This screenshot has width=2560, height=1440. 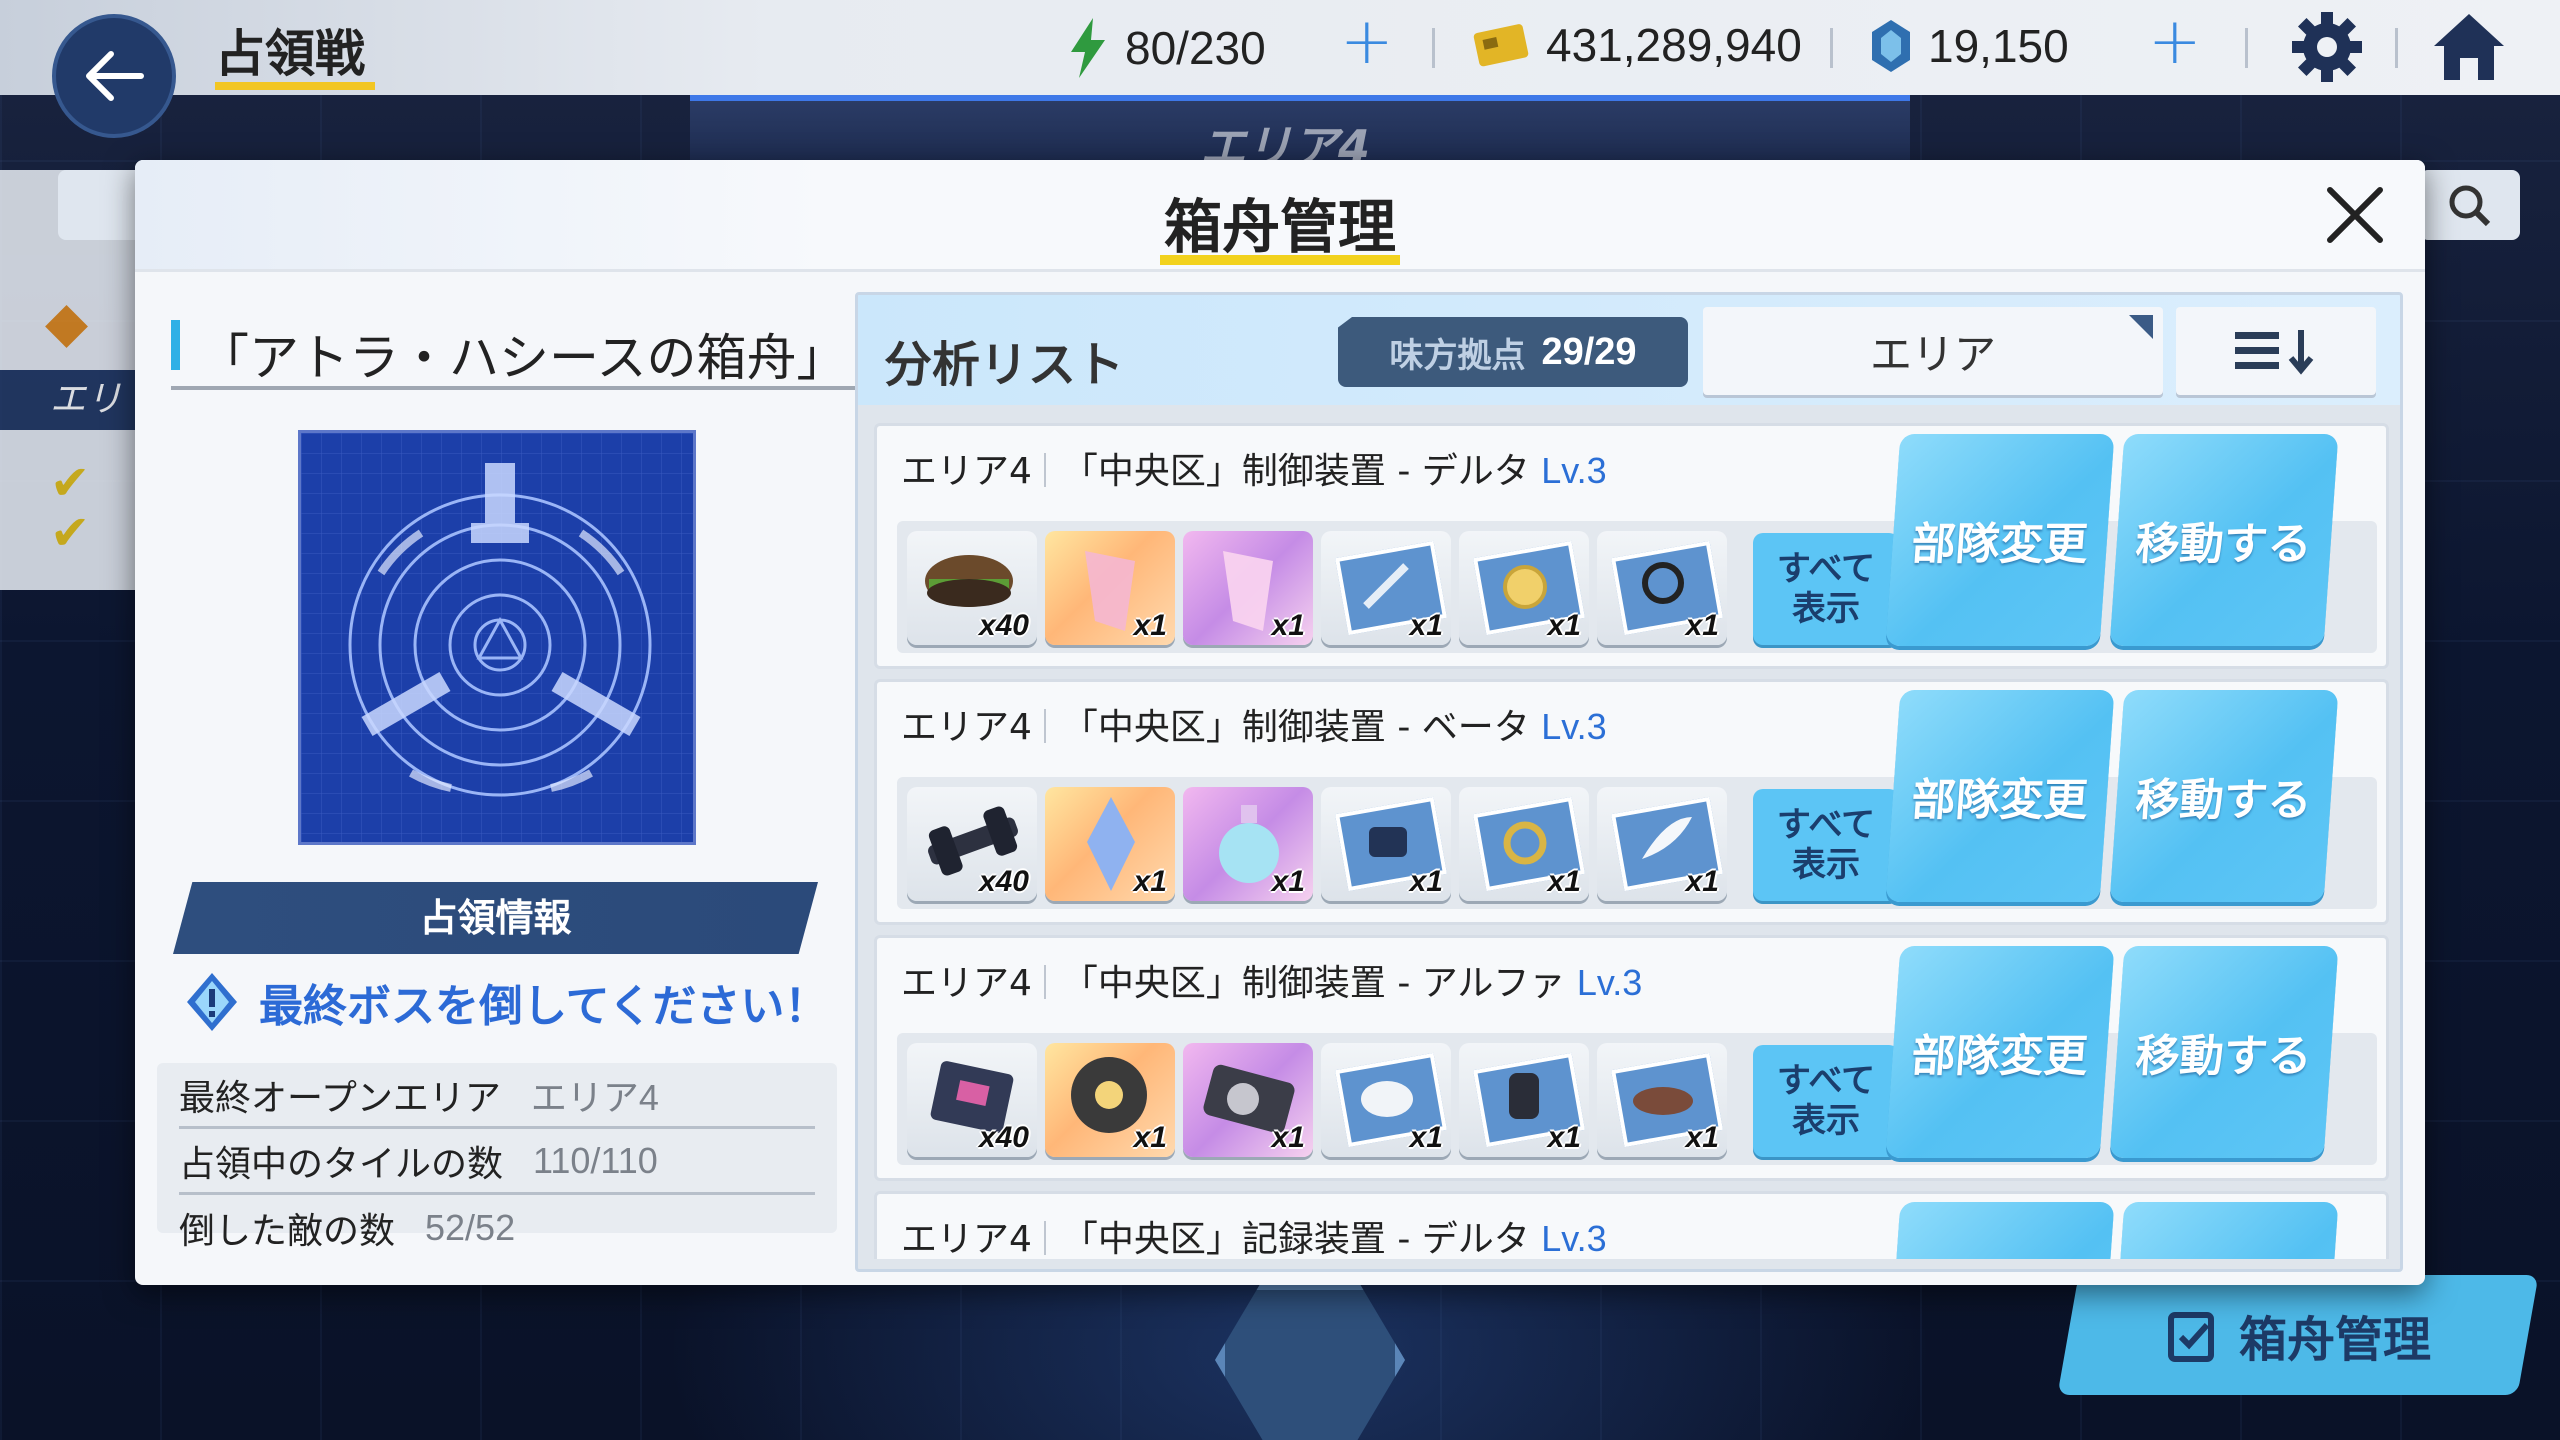 What do you see at coordinates (75, 400) in the screenshot?
I see `area-label: エリ` at bounding box center [75, 400].